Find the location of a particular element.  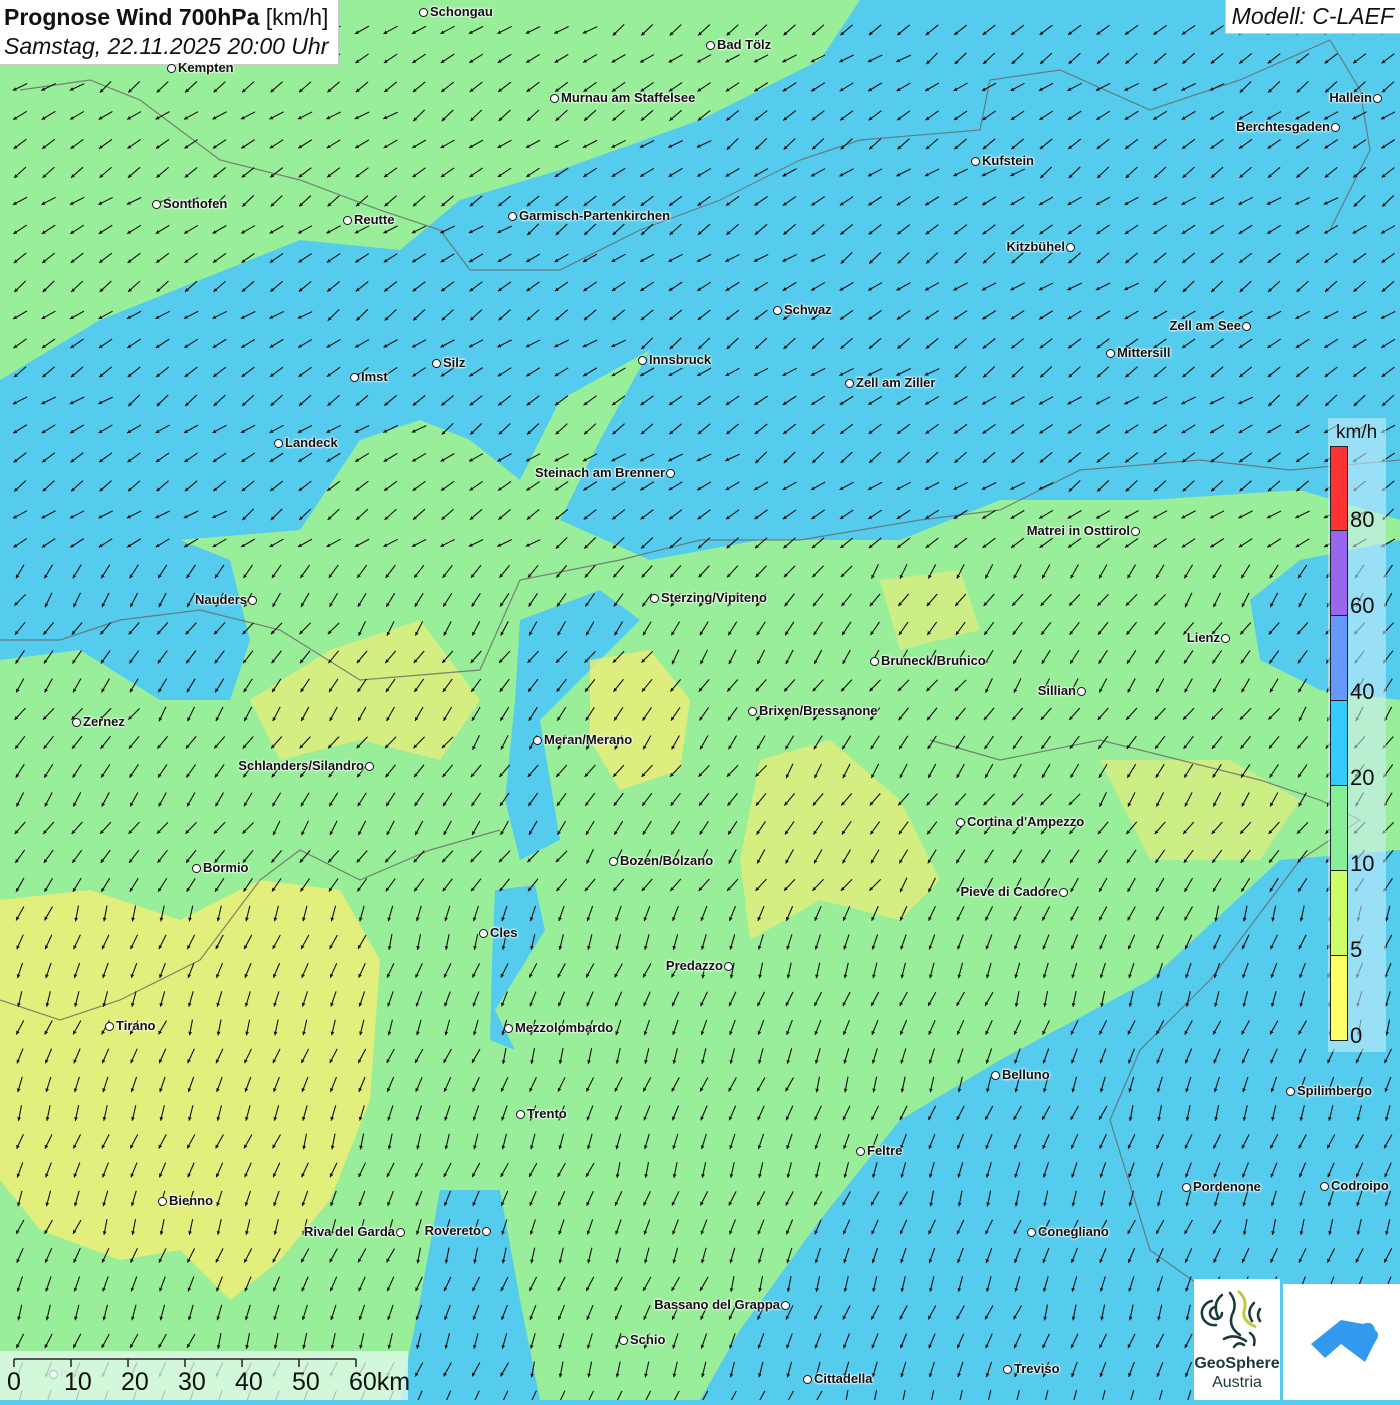

city-label: Riva del Garda is located at coordinates (349, 1231).